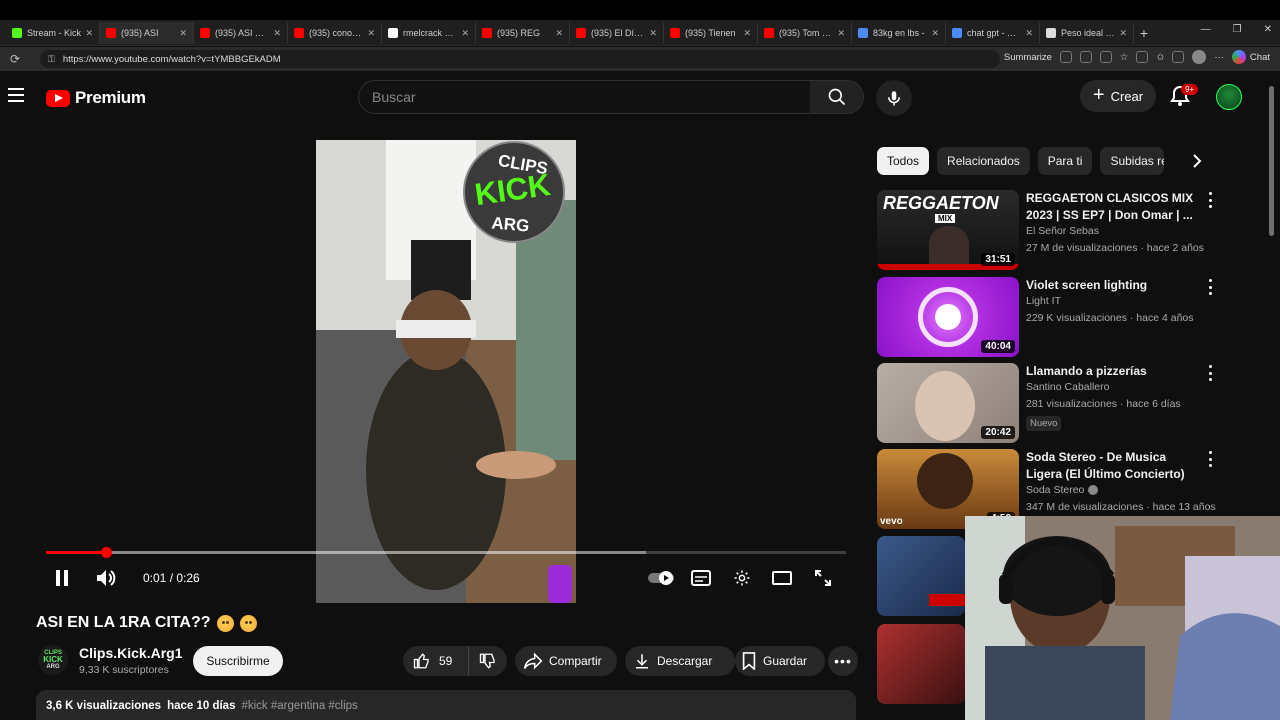  I want to click on refresh-icon: ⟳, so click(20, 59).